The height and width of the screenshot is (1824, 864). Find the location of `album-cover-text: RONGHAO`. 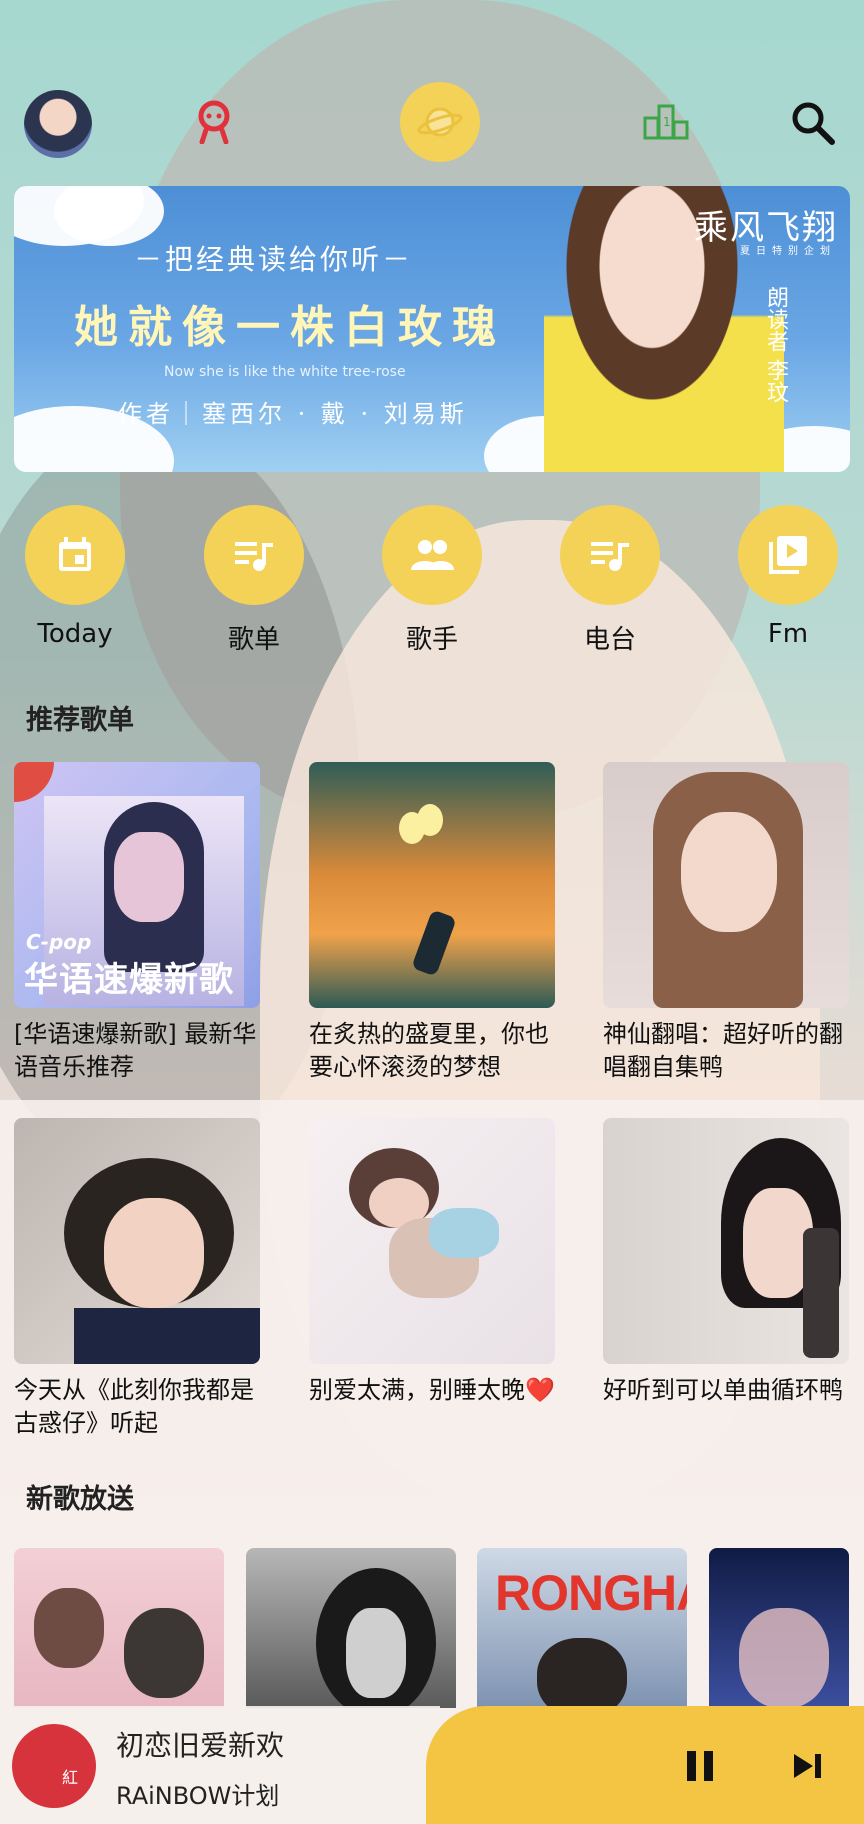

album-cover-text: RONGHAO is located at coordinates (591, 1593).